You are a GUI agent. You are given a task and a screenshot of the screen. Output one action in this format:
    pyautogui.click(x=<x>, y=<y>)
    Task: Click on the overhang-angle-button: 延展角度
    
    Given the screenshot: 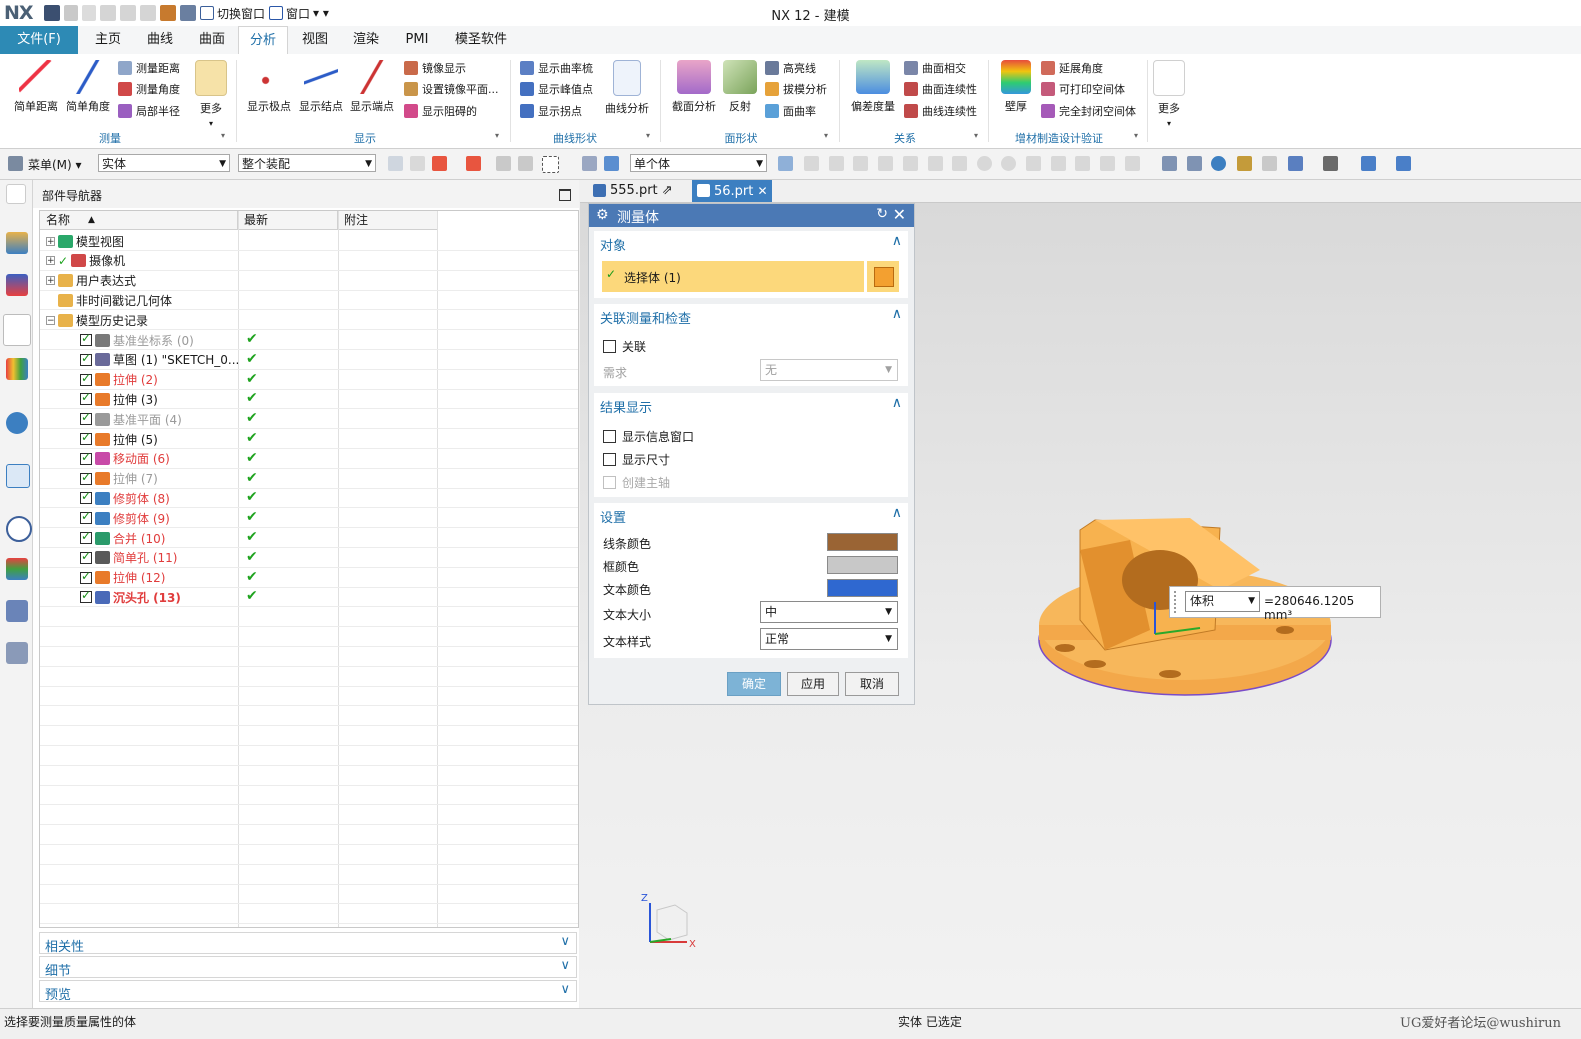 What is the action you would take?
    pyautogui.click(x=1072, y=68)
    